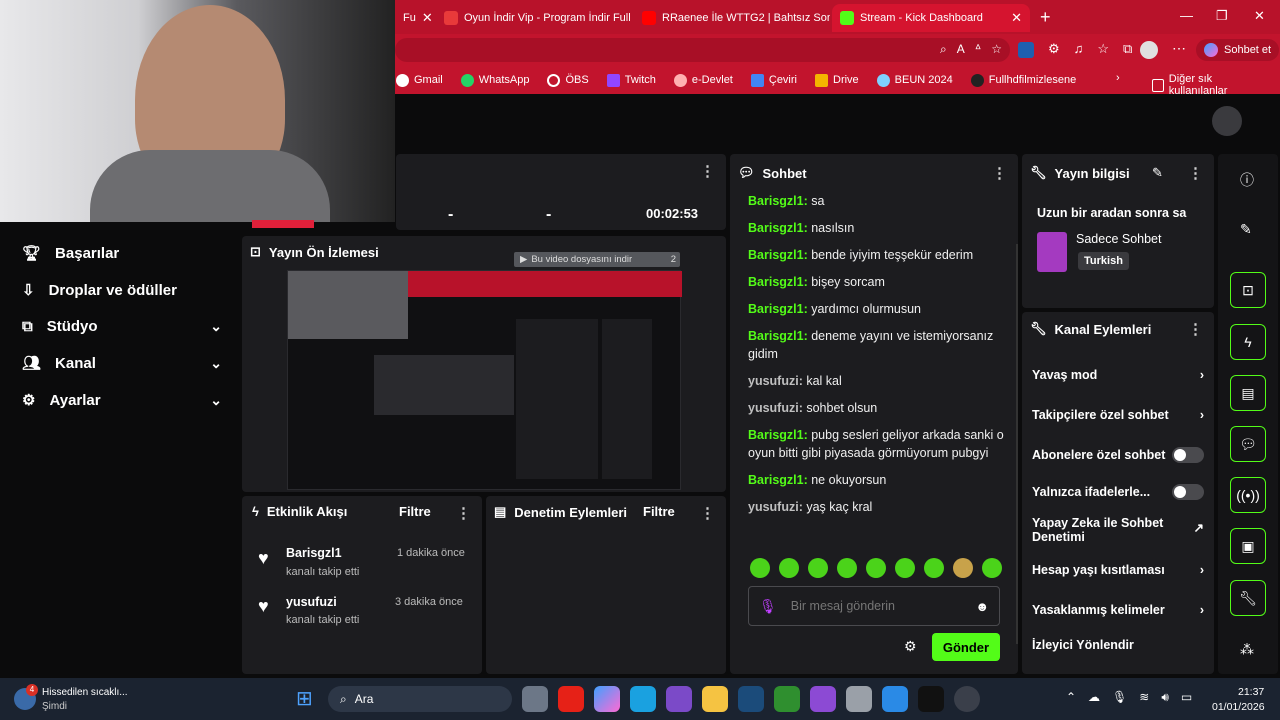 This screenshot has height=720, width=1280. What do you see at coordinates (607, 699) in the screenshot?
I see `copilot-app-icon` at bounding box center [607, 699].